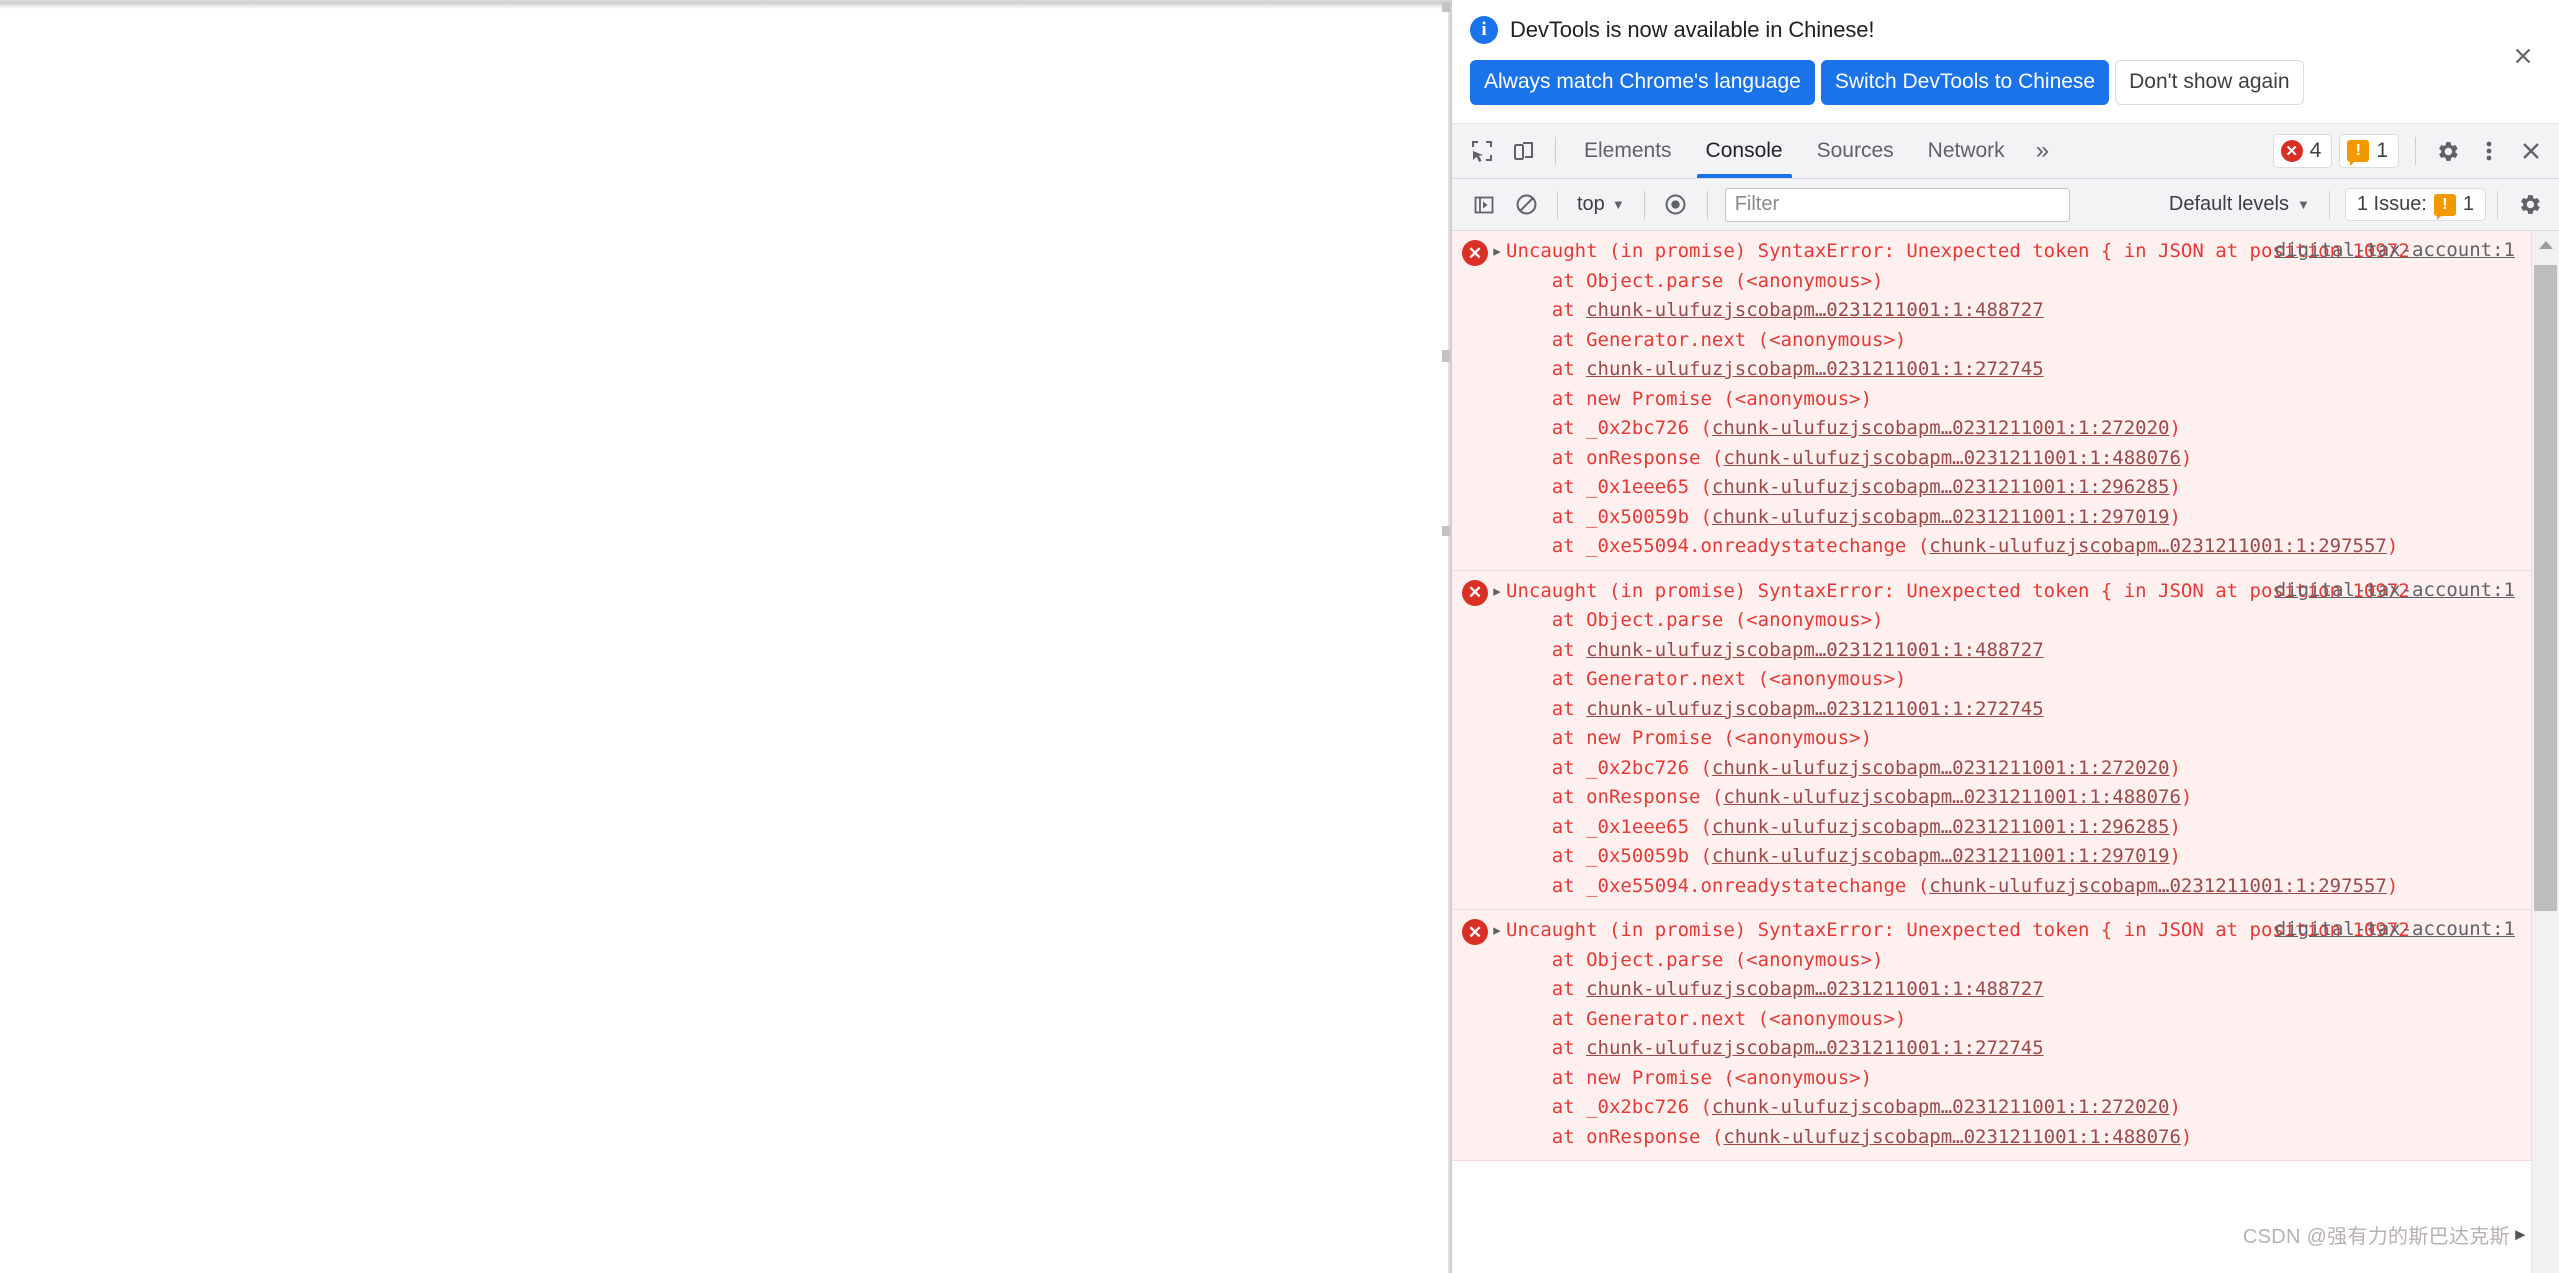 The image size is (2559, 1273). I want to click on dont-show-again-button: Don't show again, so click(2209, 83).